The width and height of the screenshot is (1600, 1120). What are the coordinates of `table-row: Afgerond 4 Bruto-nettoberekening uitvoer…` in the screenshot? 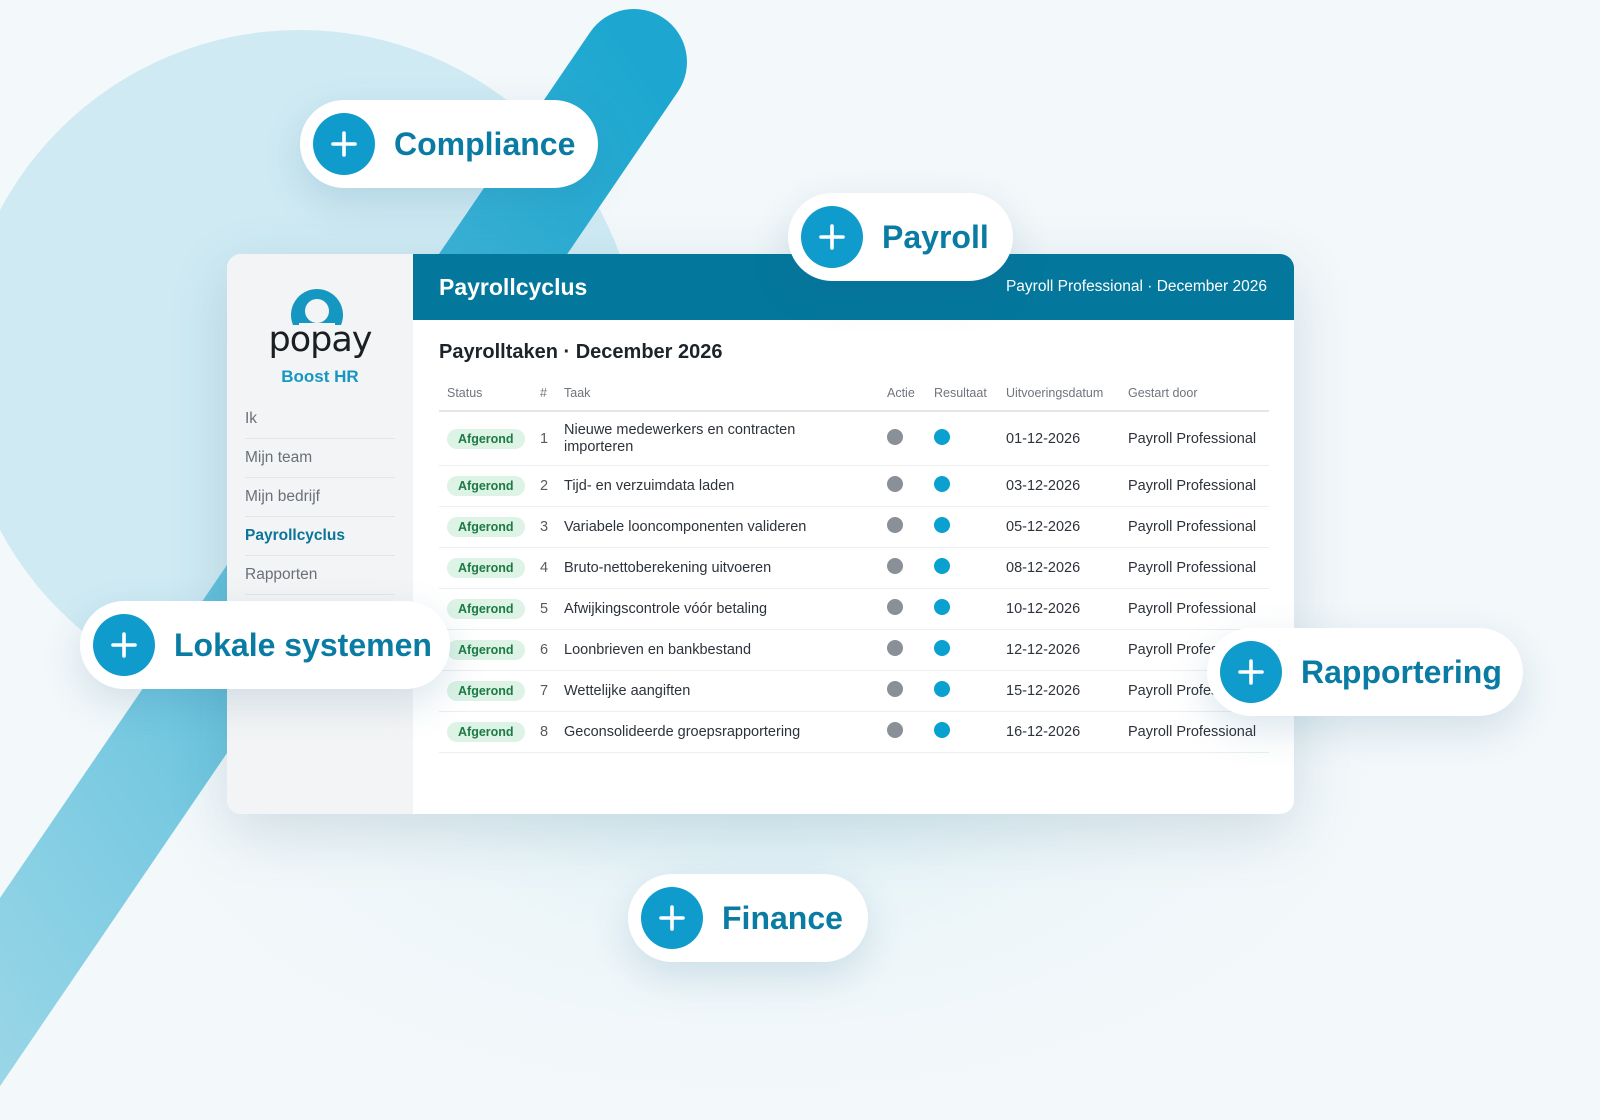 It's located at (854, 568).